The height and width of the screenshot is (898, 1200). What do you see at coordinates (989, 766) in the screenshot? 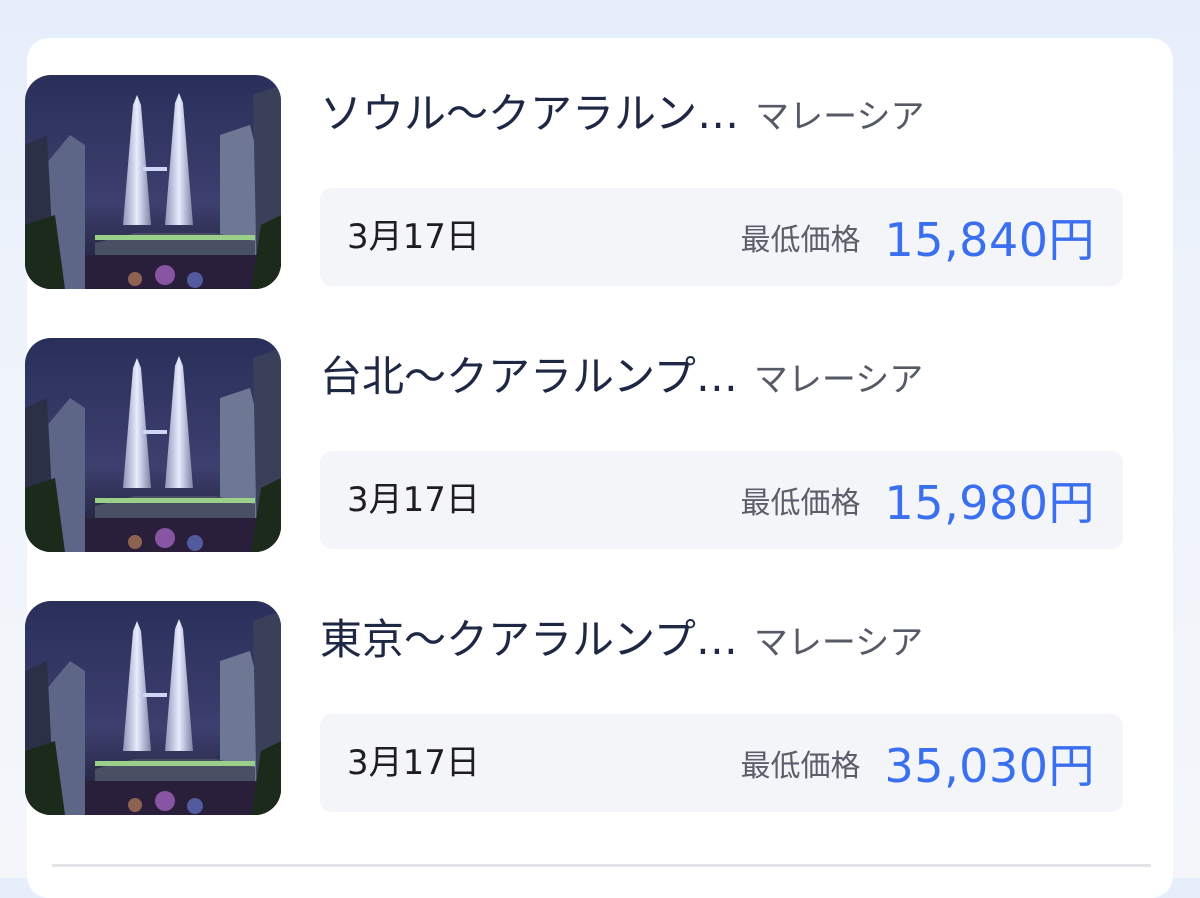
I see `price-value: 35,030円` at bounding box center [989, 766].